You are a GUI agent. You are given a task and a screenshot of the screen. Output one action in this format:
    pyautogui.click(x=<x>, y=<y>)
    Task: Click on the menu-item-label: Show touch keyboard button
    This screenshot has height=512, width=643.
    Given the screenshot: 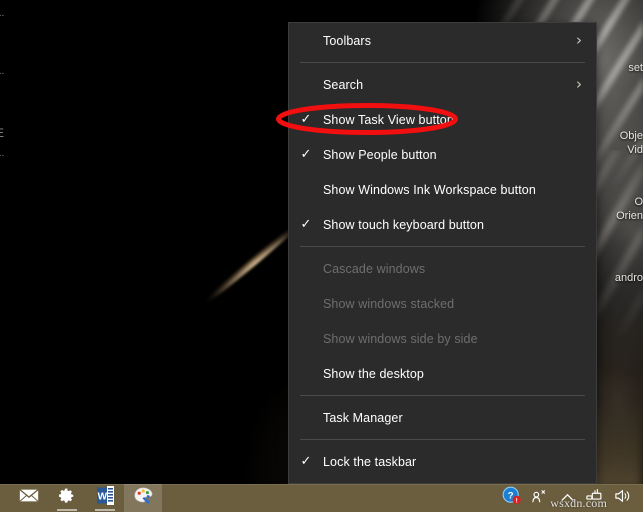 What is the action you would take?
    pyautogui.click(x=404, y=224)
    